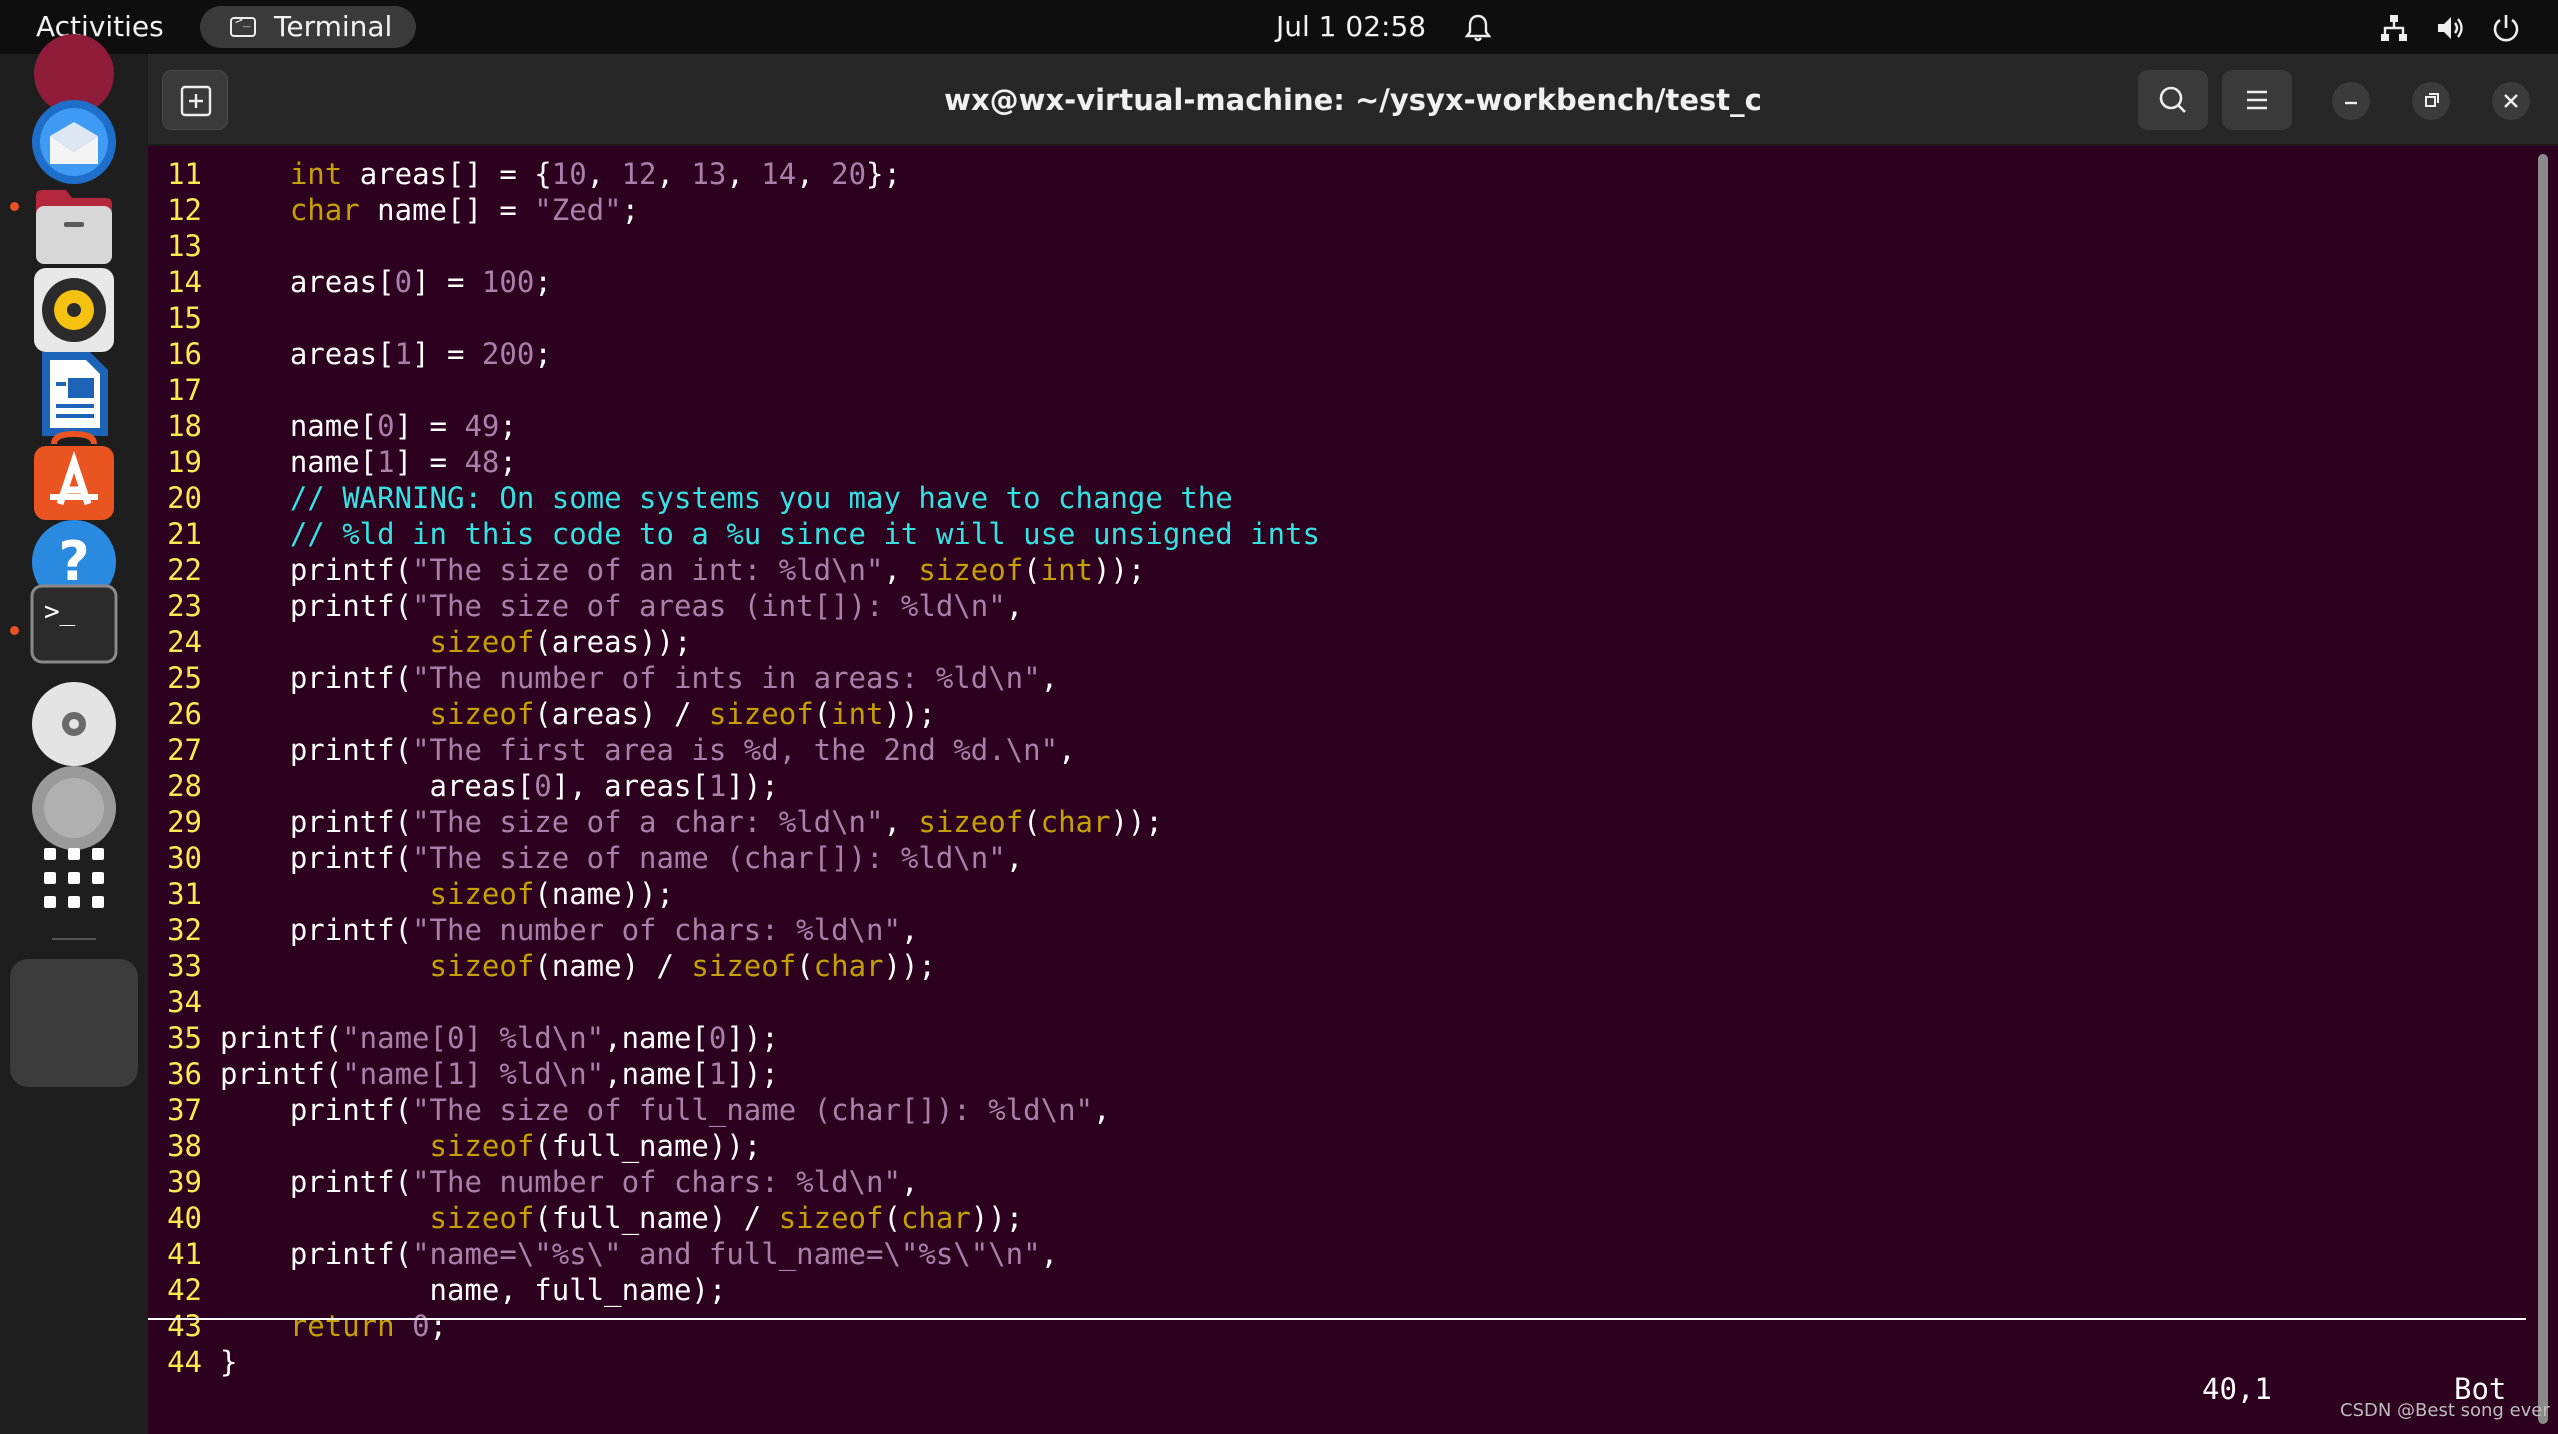 The height and width of the screenshot is (1434, 2558). Describe the element at coordinates (350, 354) in the screenshot. I see `code-line: 16 areas[1] = 200;` at that location.